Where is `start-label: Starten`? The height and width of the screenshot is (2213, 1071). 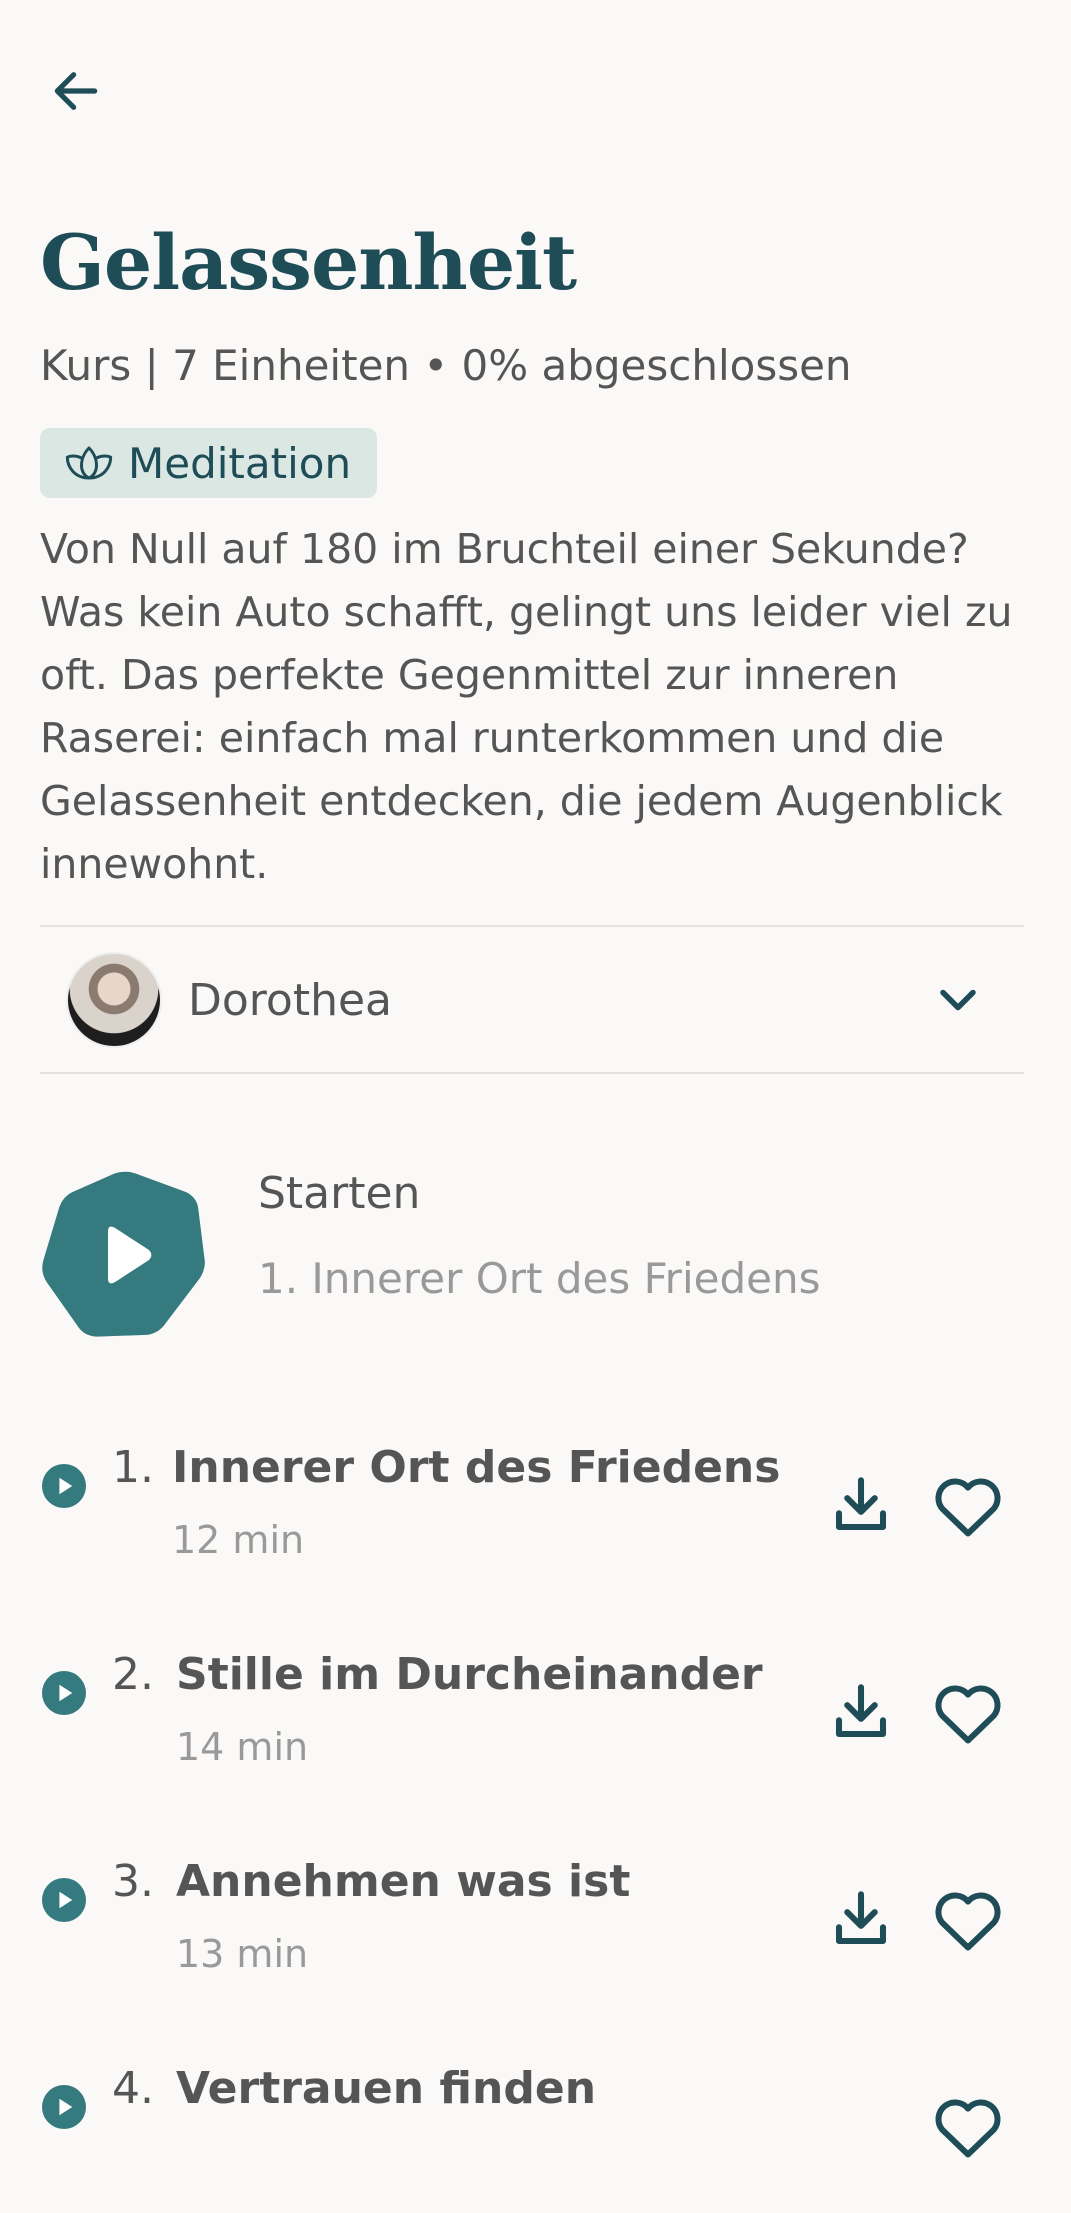 start-label: Starten is located at coordinates (339, 1193).